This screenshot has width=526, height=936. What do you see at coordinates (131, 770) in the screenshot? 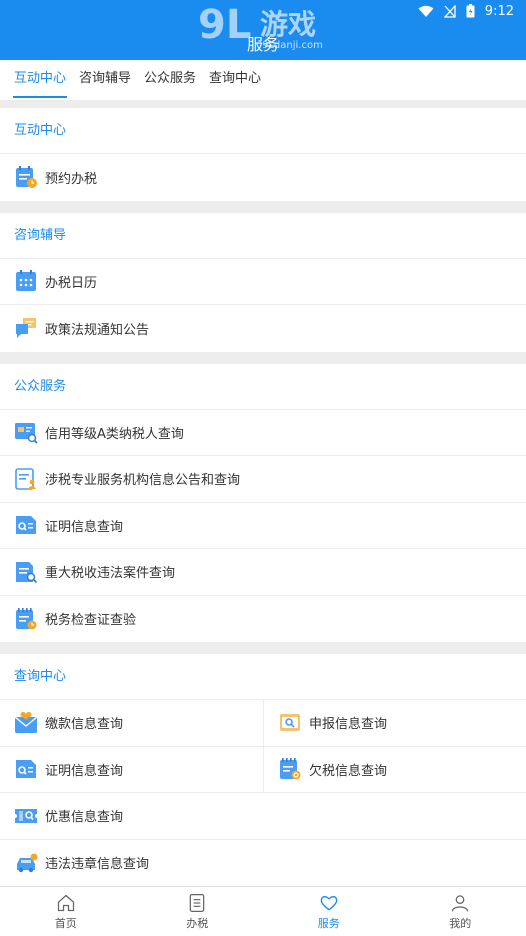
I see `item-certificate-query-2: 证明信息查询` at bounding box center [131, 770].